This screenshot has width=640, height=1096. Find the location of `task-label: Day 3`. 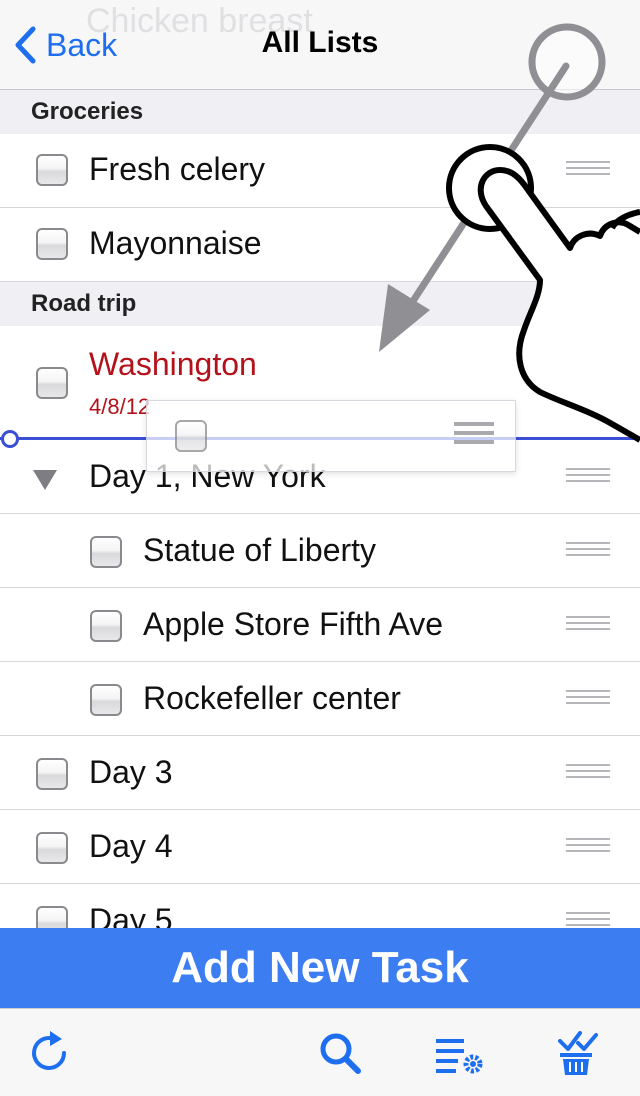

task-label: Day 3 is located at coordinates (131, 772).